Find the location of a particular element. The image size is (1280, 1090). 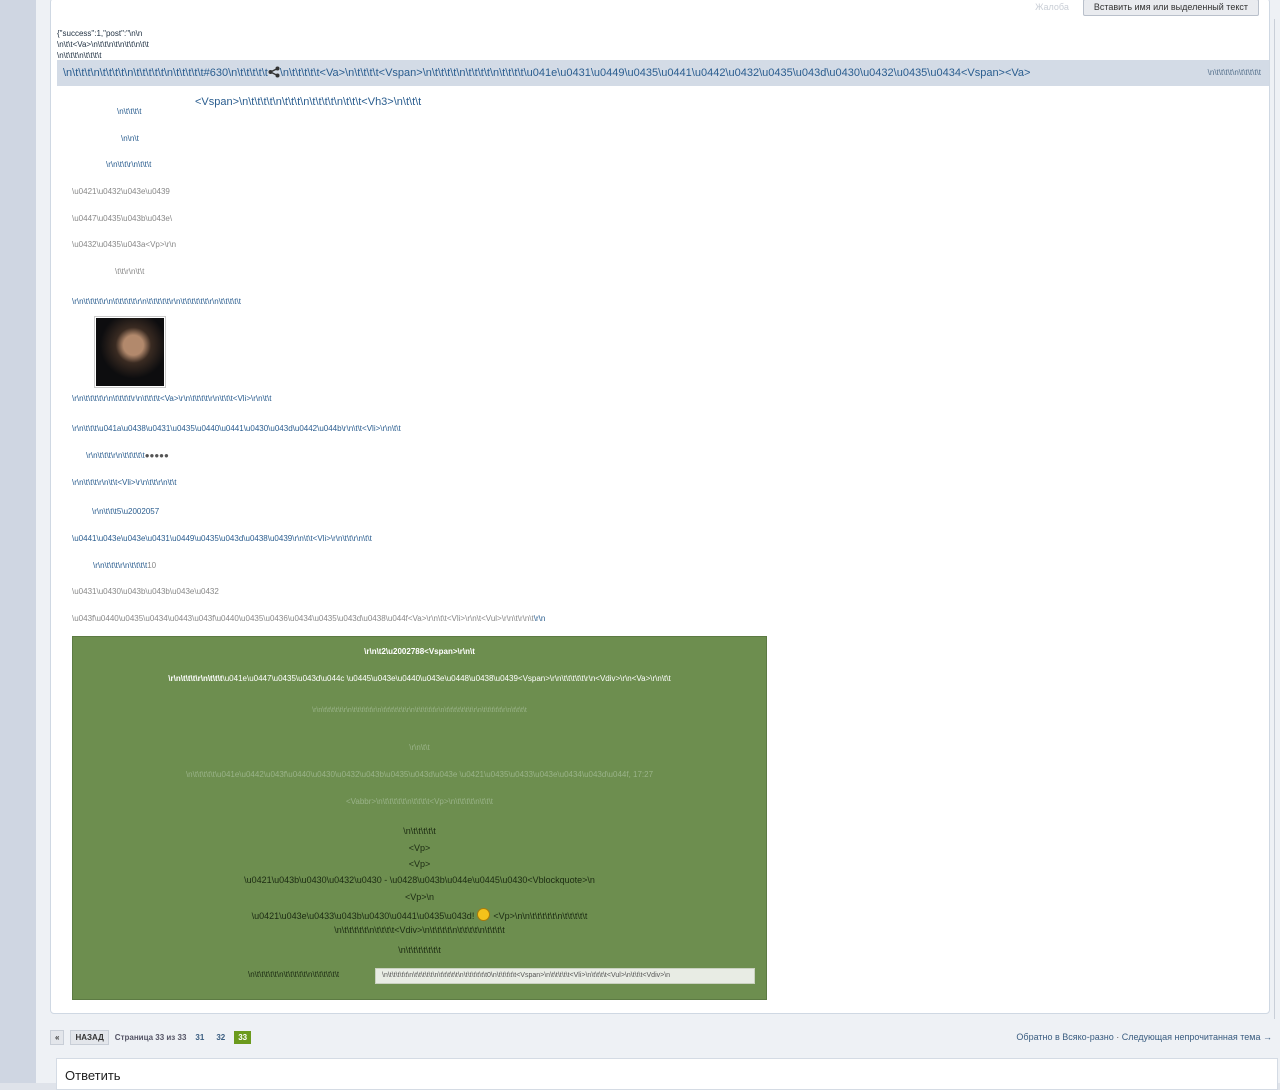

quote-line-11: <Vp>\n is located at coordinates (419, 897).